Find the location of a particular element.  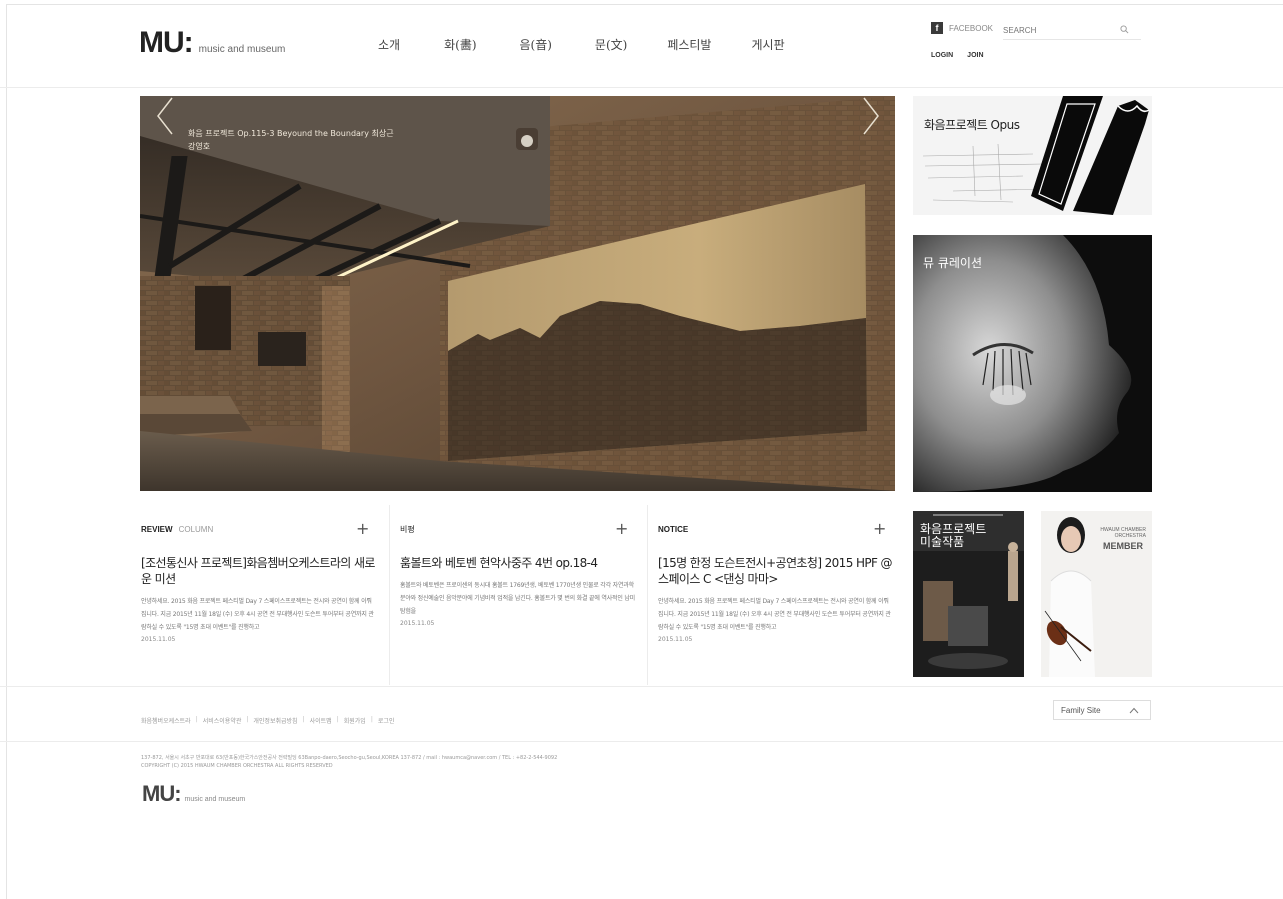

notice-tabs: NOTICE is located at coordinates (781, 529).